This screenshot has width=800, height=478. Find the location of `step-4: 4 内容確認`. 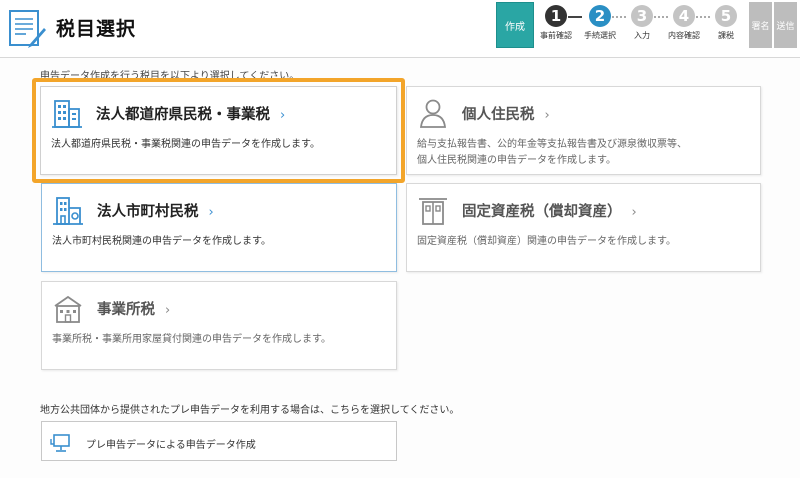

step-4: 4 内容確認 is located at coordinates (684, 23).